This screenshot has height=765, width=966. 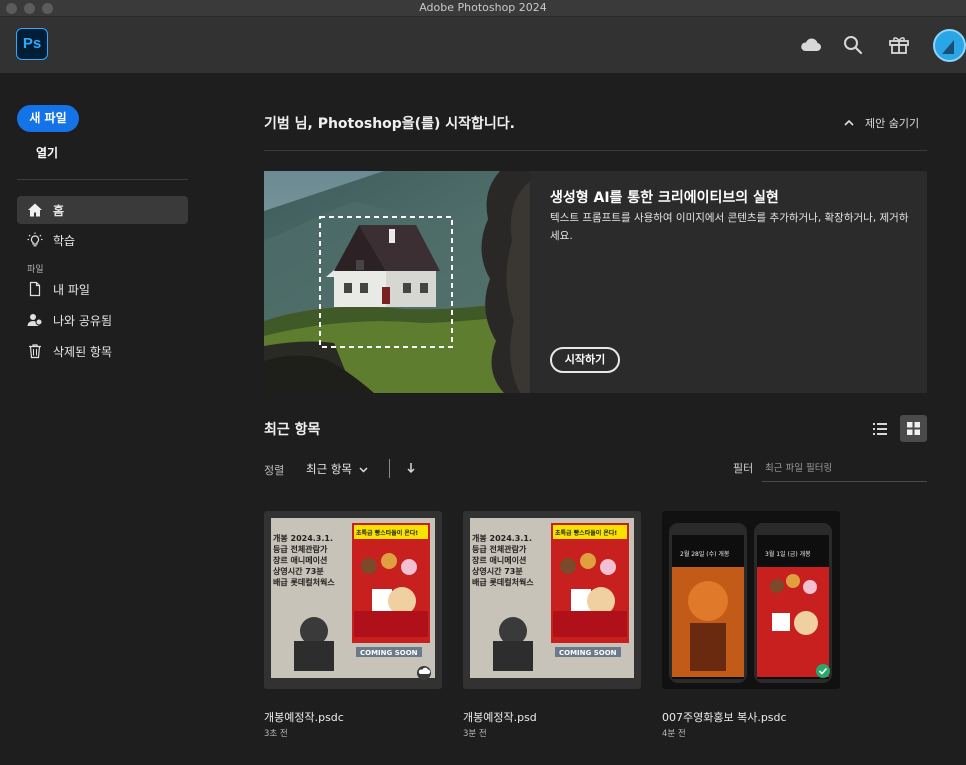 I want to click on search-icon, so click(x=853, y=45).